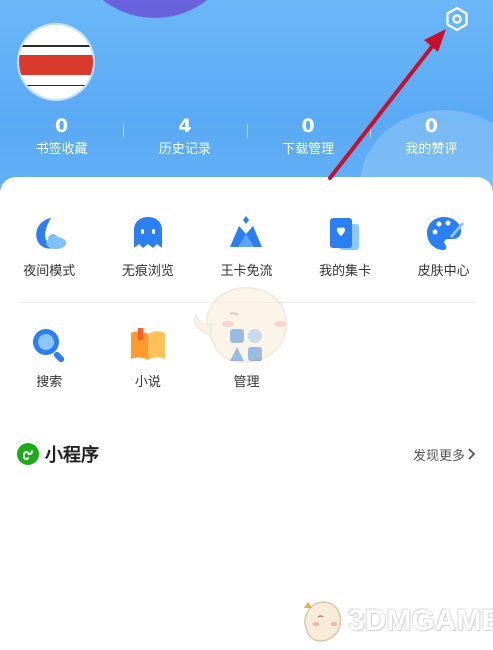 This screenshot has height=650, width=493. I want to click on tool-skin-center: 皮肤中心, so click(443, 247).